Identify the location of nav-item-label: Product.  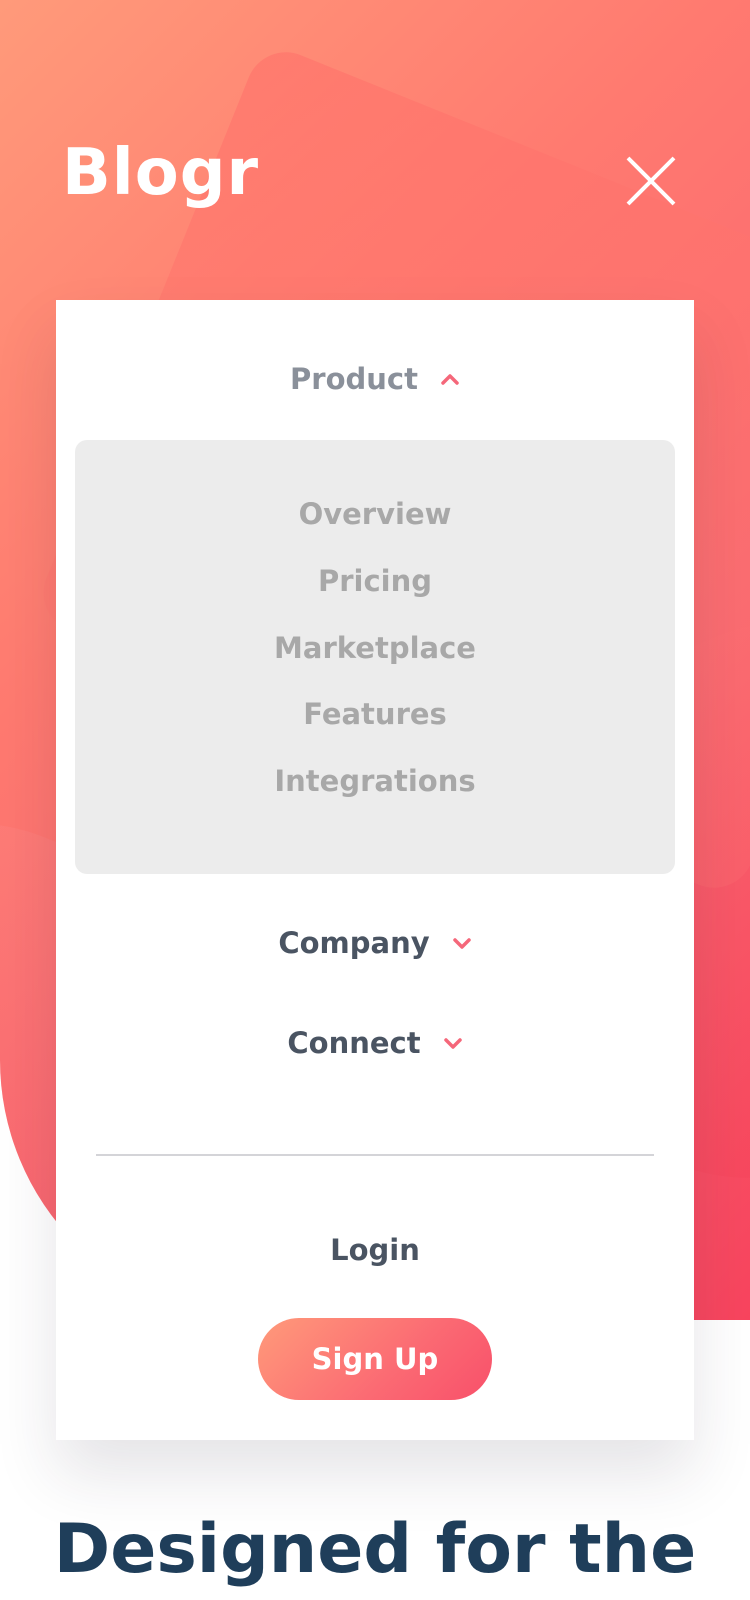
(354, 379).